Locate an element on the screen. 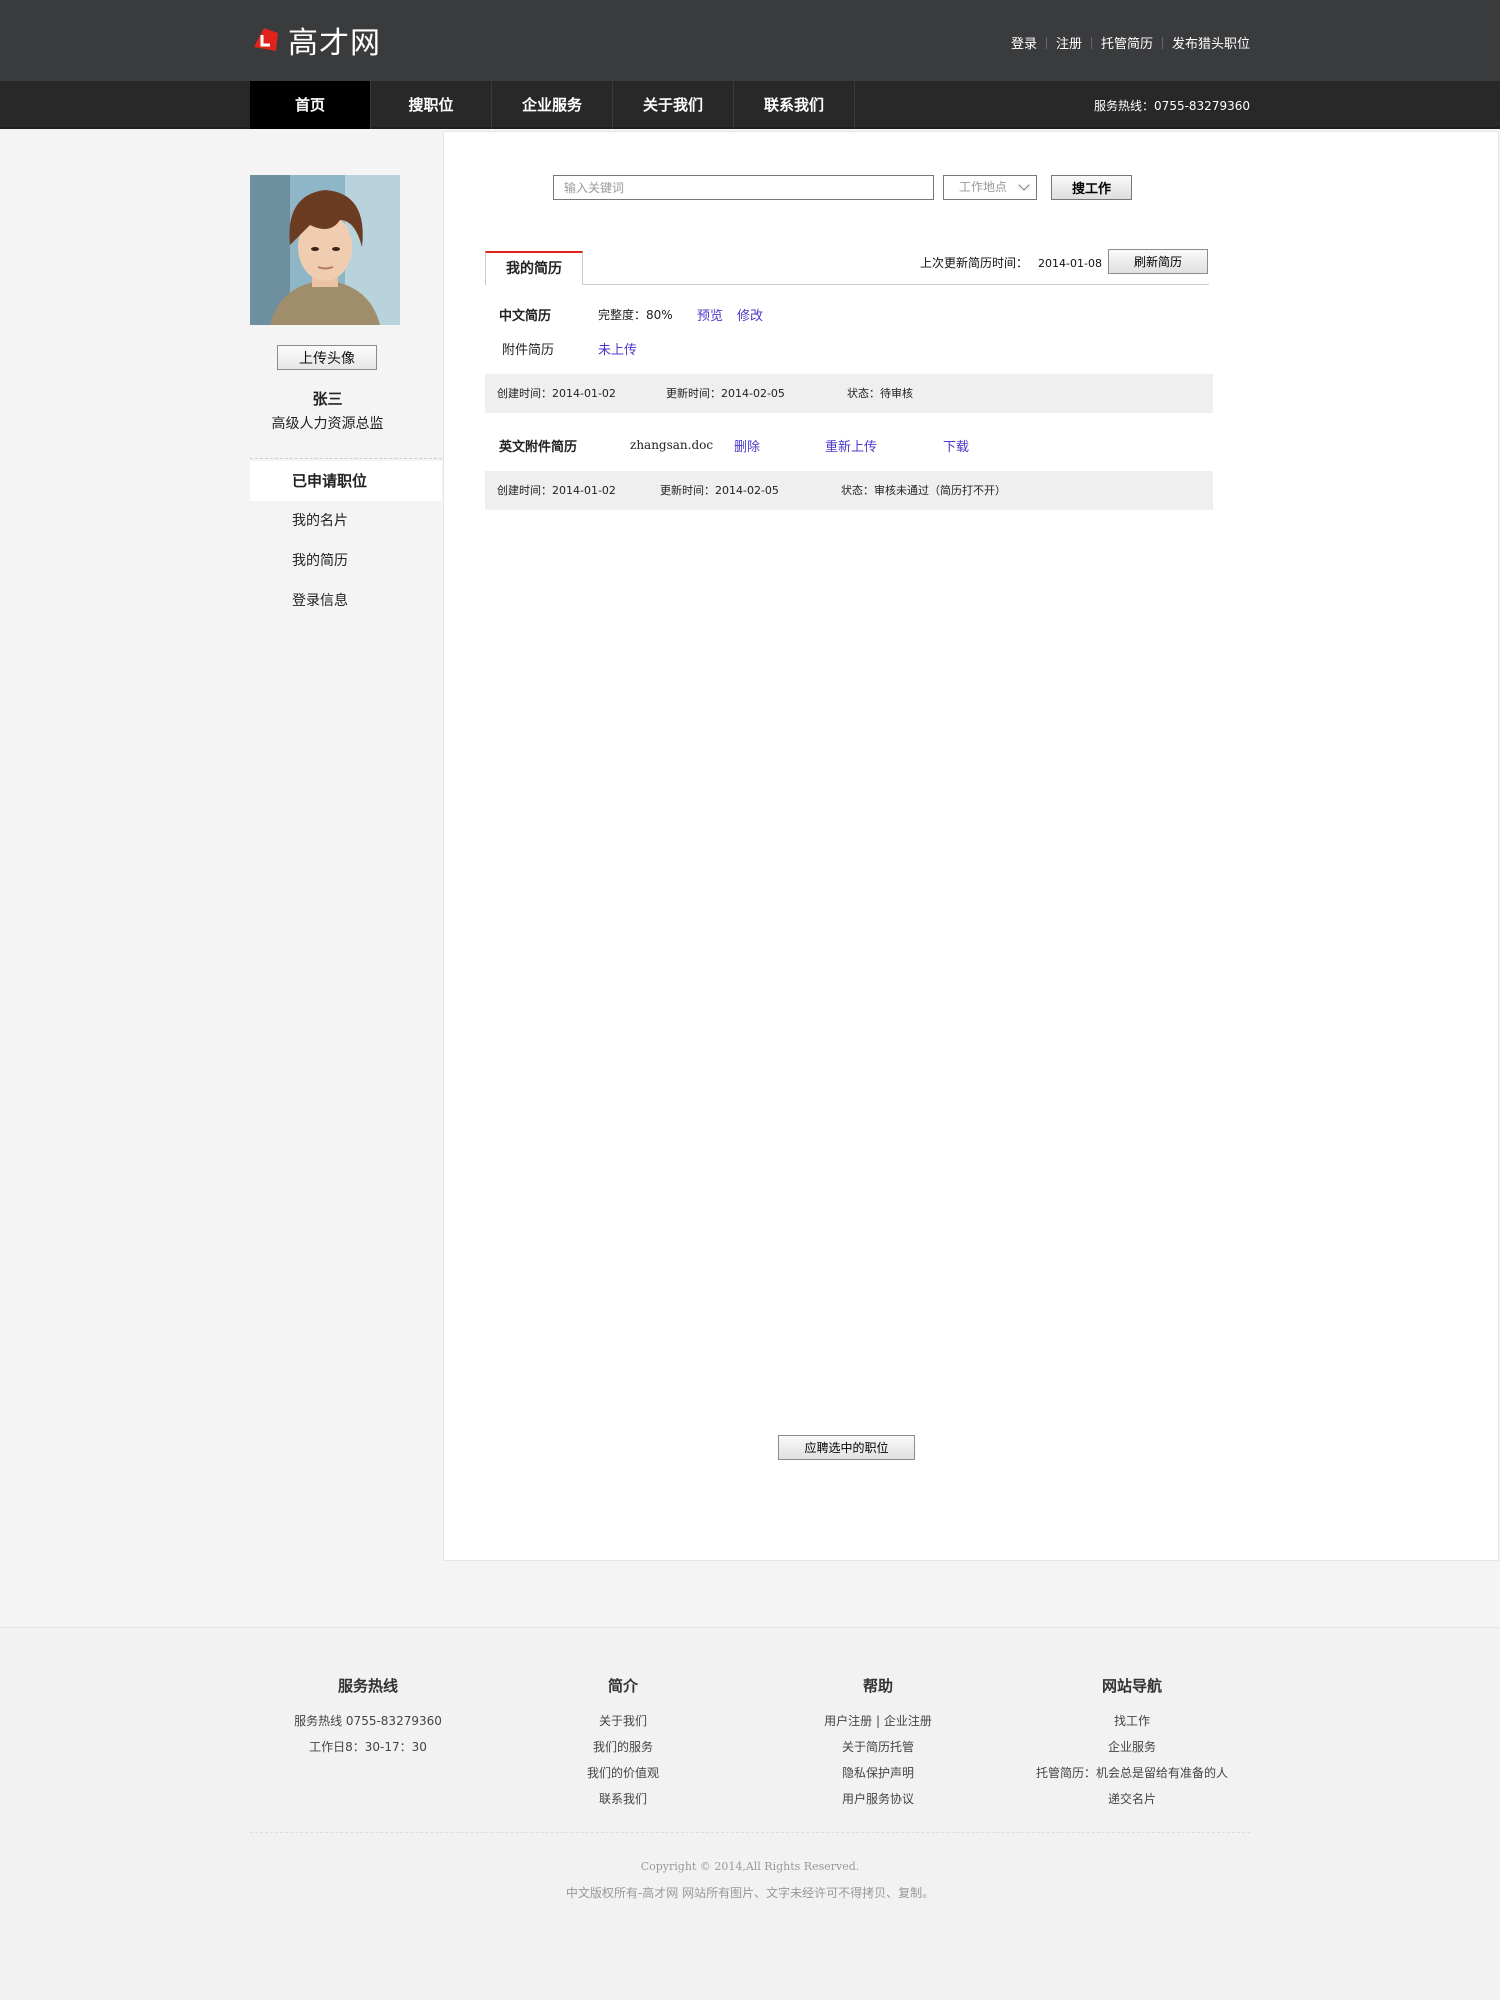  footer-col-title: 帮助 is located at coordinates (877, 1686).